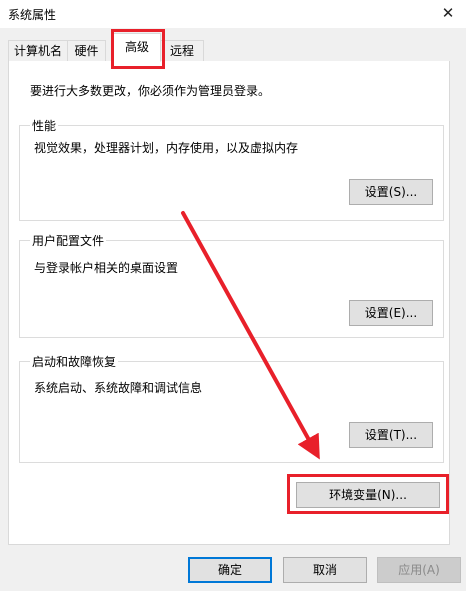  I want to click on admin-notice: 要进行大多数更改，你必须作为管理员登录。, so click(150, 91).